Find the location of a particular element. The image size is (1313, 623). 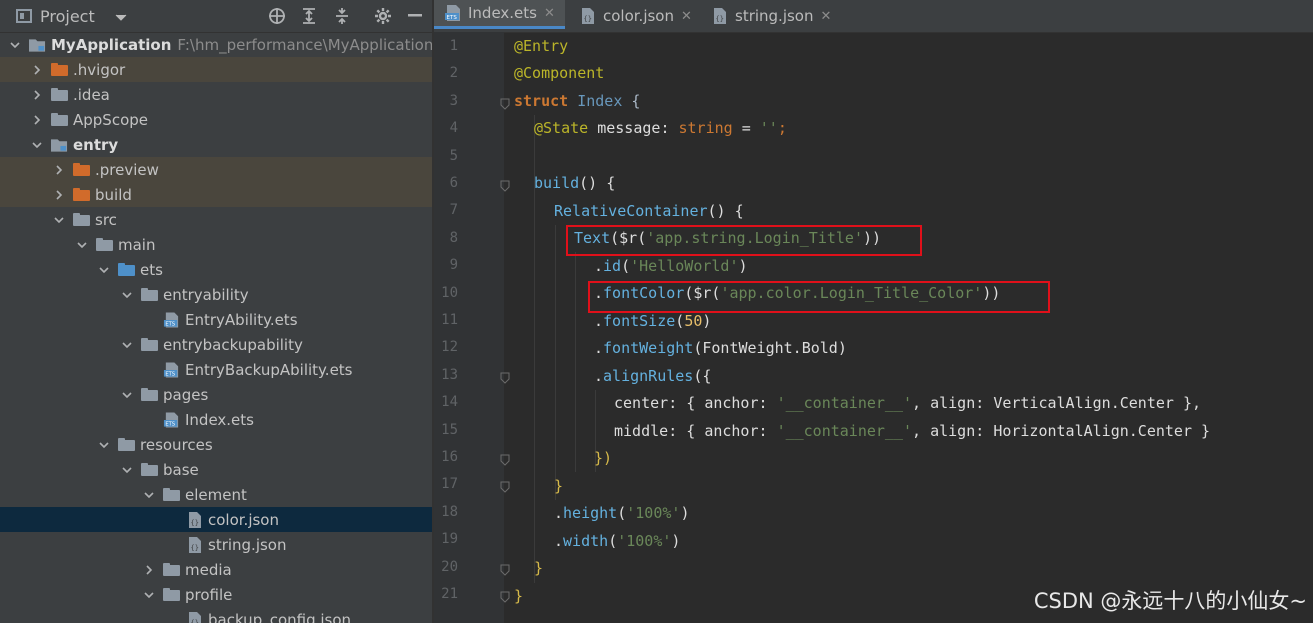

tree-item-label: EntryAbility.ets is located at coordinates (241, 319).